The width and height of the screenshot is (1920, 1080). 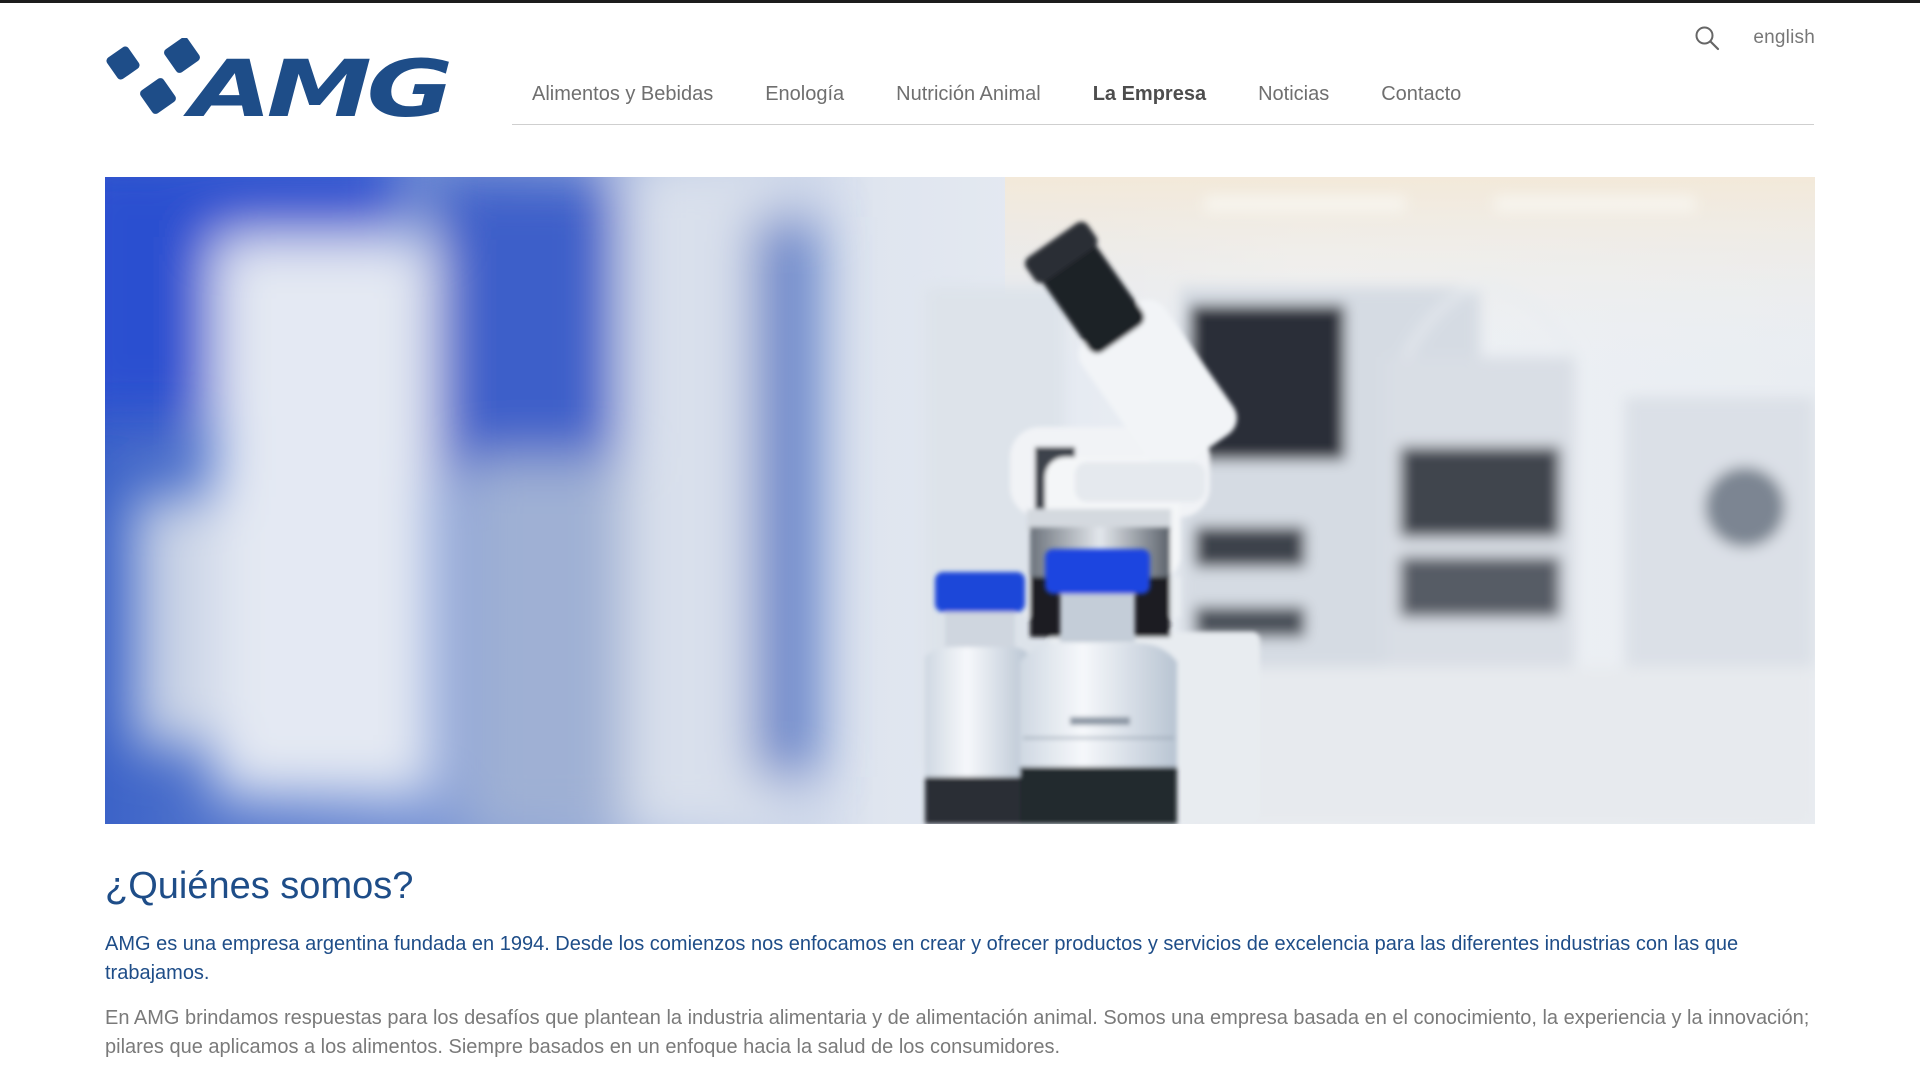 I want to click on nav-item-la-empresa: La Empresa, so click(x=1149, y=94).